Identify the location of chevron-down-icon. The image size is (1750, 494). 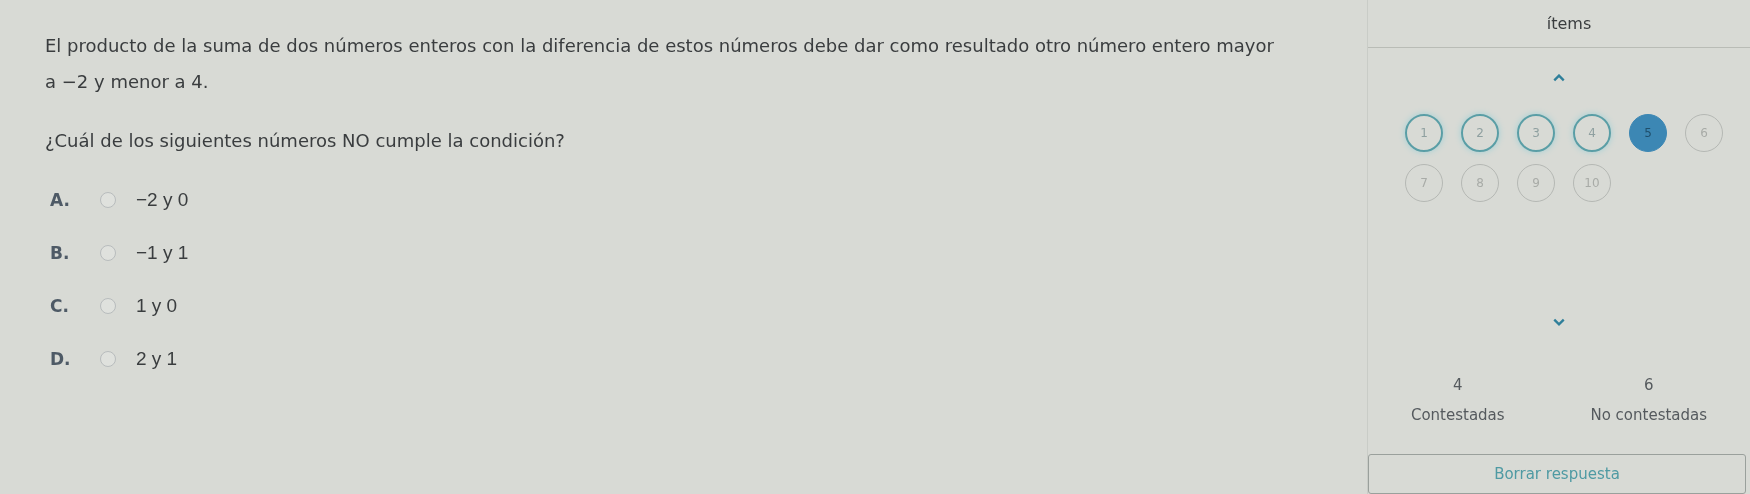
(1559, 321).